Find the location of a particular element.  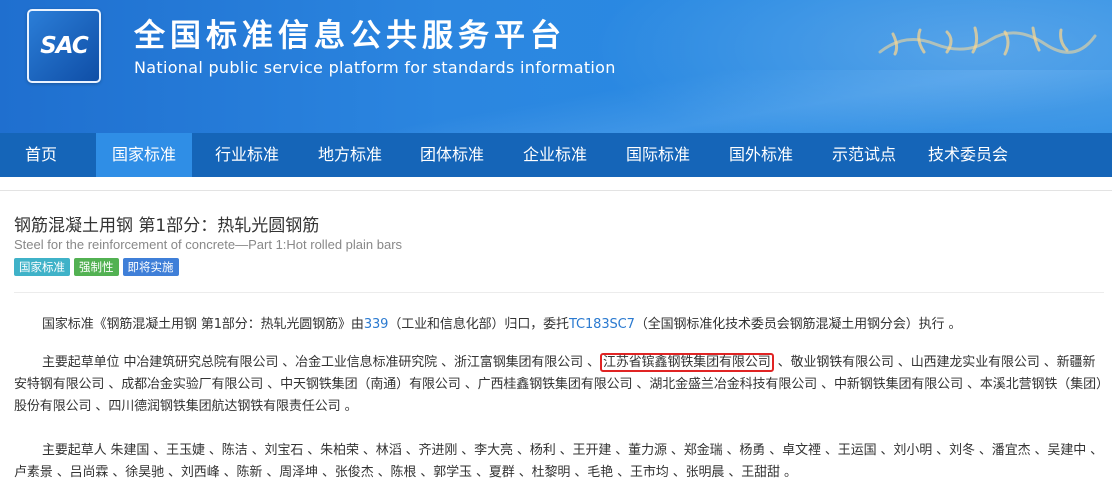

tc-code-link: TC183SC7 is located at coordinates (602, 324).